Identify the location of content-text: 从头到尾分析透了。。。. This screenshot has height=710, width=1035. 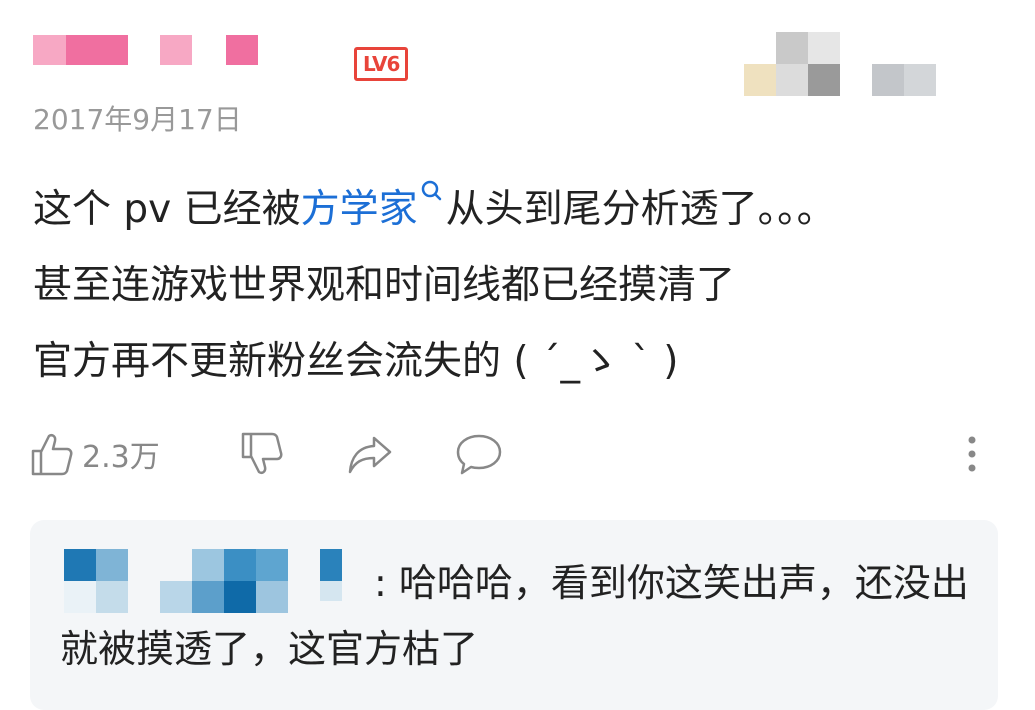
(640, 209).